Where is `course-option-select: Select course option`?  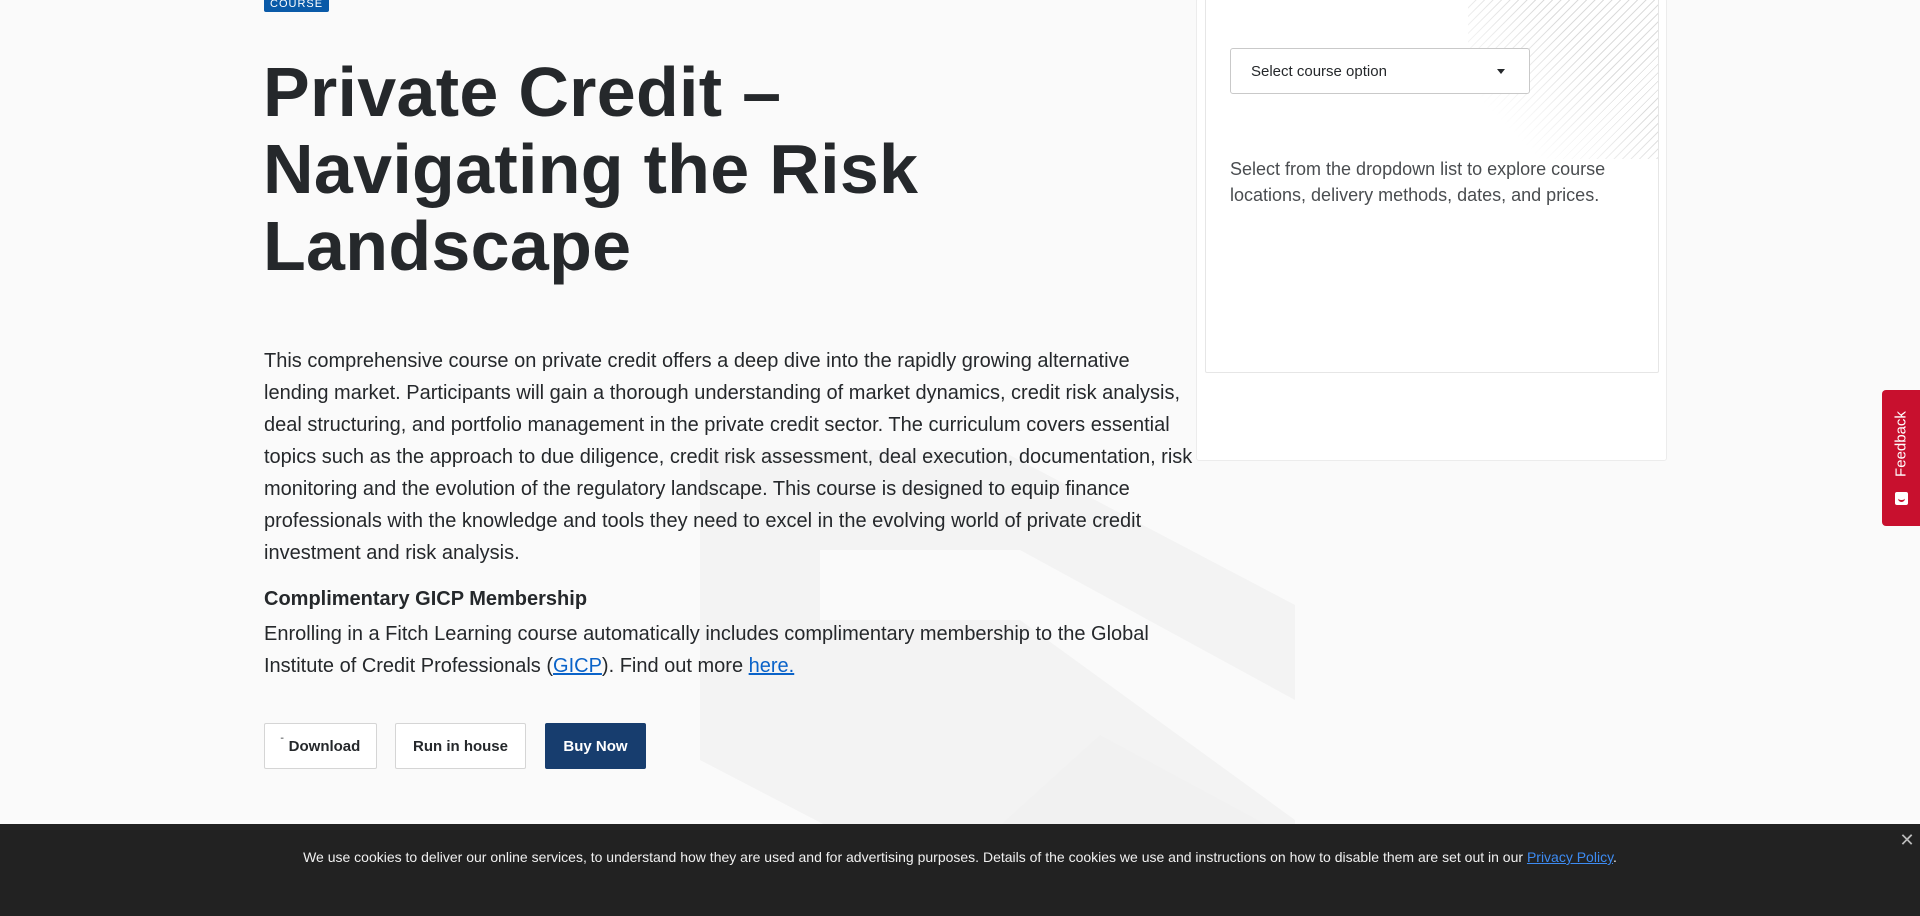
course-option-select: Select course option is located at coordinates (1380, 71).